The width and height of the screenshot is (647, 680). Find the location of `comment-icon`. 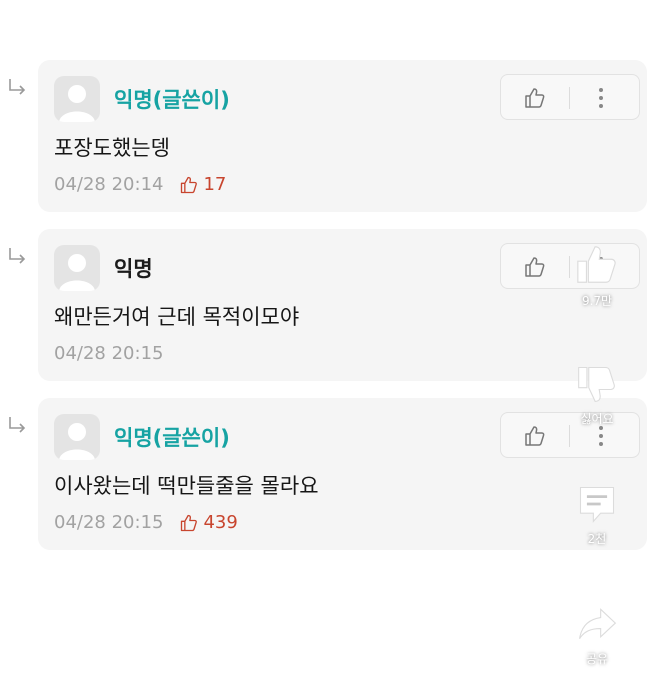

comment-icon is located at coordinates (597, 504).